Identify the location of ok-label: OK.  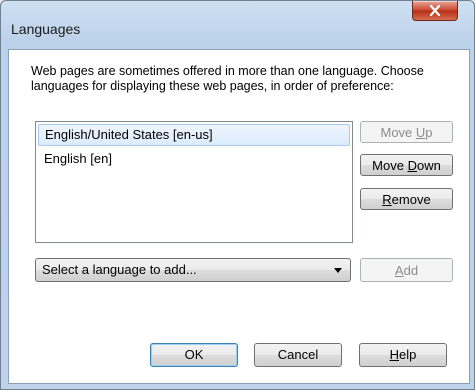
(194, 354).